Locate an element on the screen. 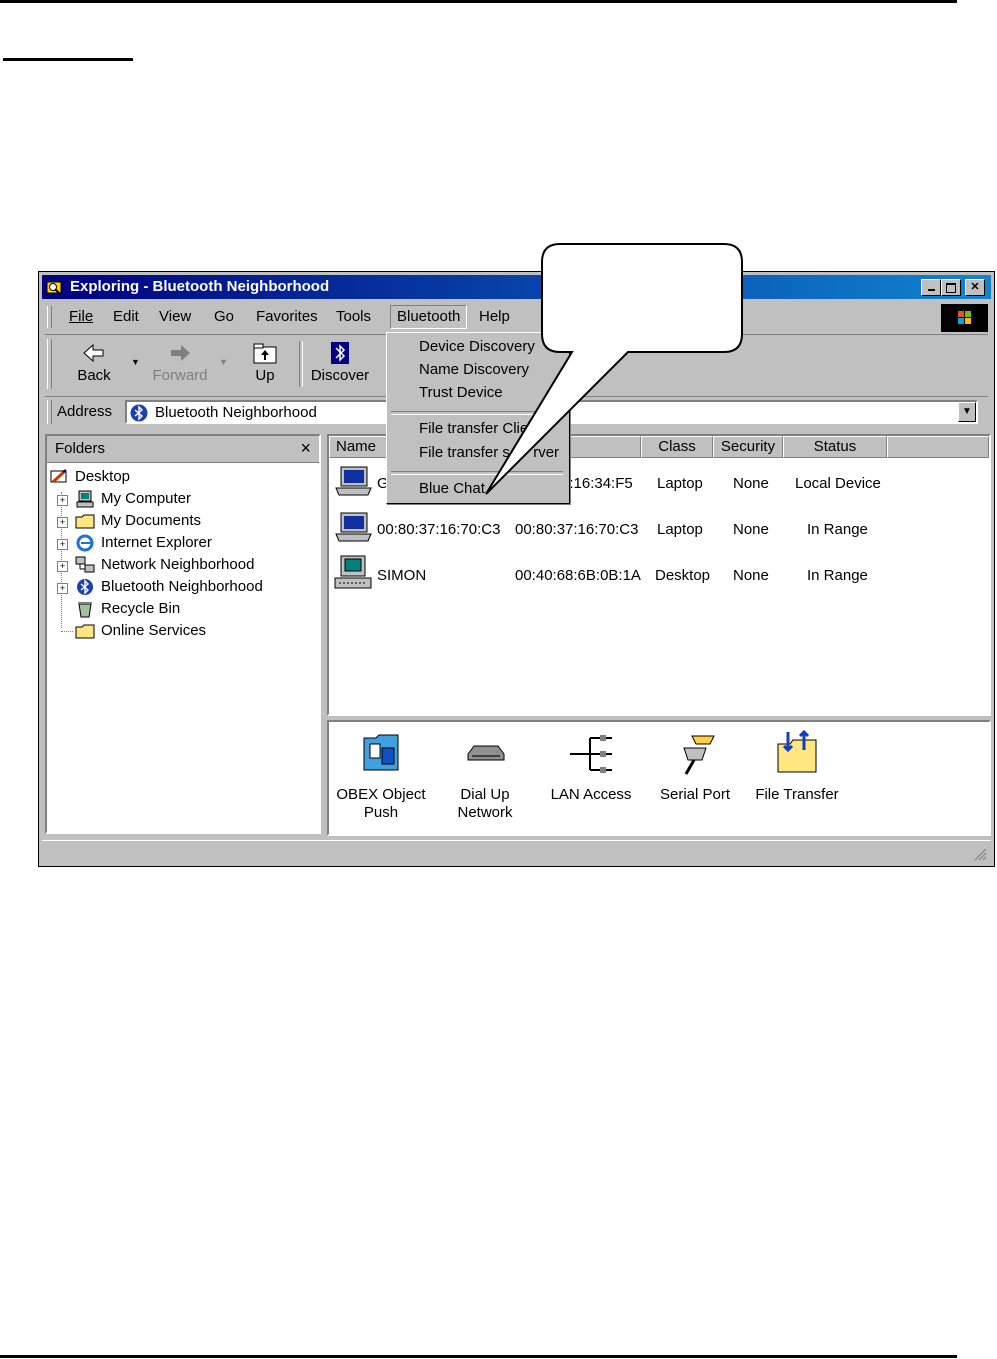  folders-close-icon: × is located at coordinates (305, 448).